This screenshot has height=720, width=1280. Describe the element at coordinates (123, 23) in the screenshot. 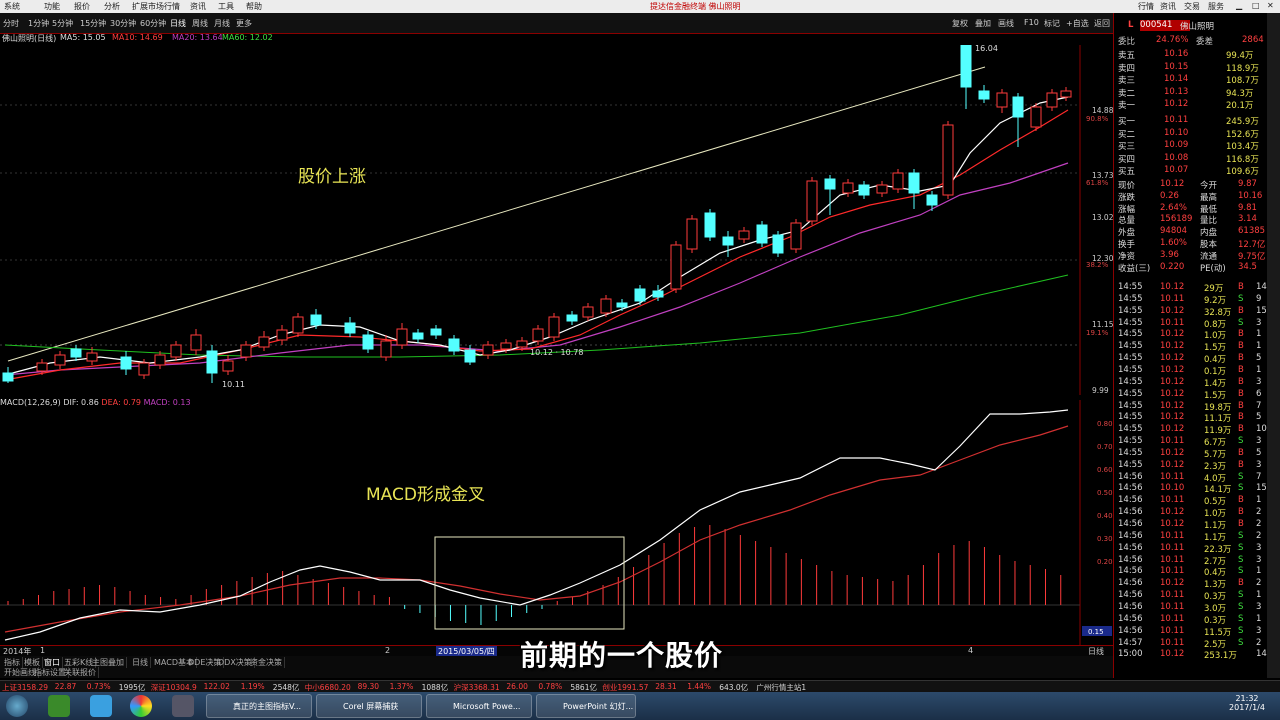

I see `period-tab: 30分钟` at that location.